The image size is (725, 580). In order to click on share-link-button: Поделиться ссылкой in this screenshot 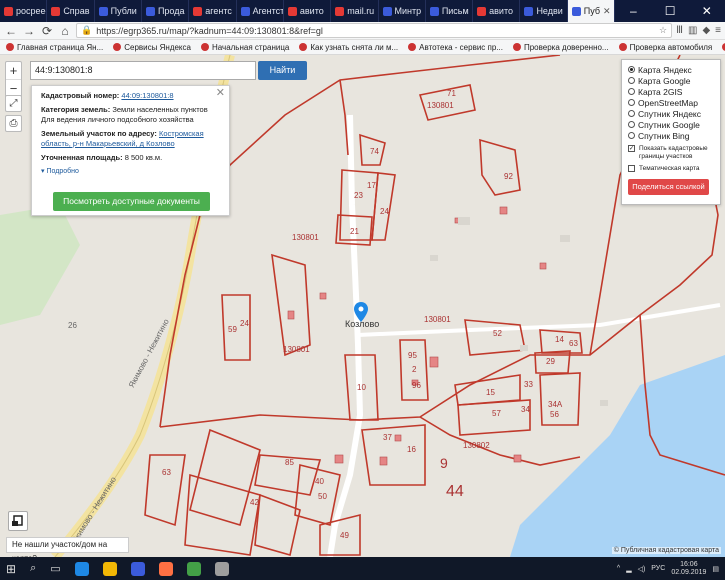, I will do `click(668, 187)`.